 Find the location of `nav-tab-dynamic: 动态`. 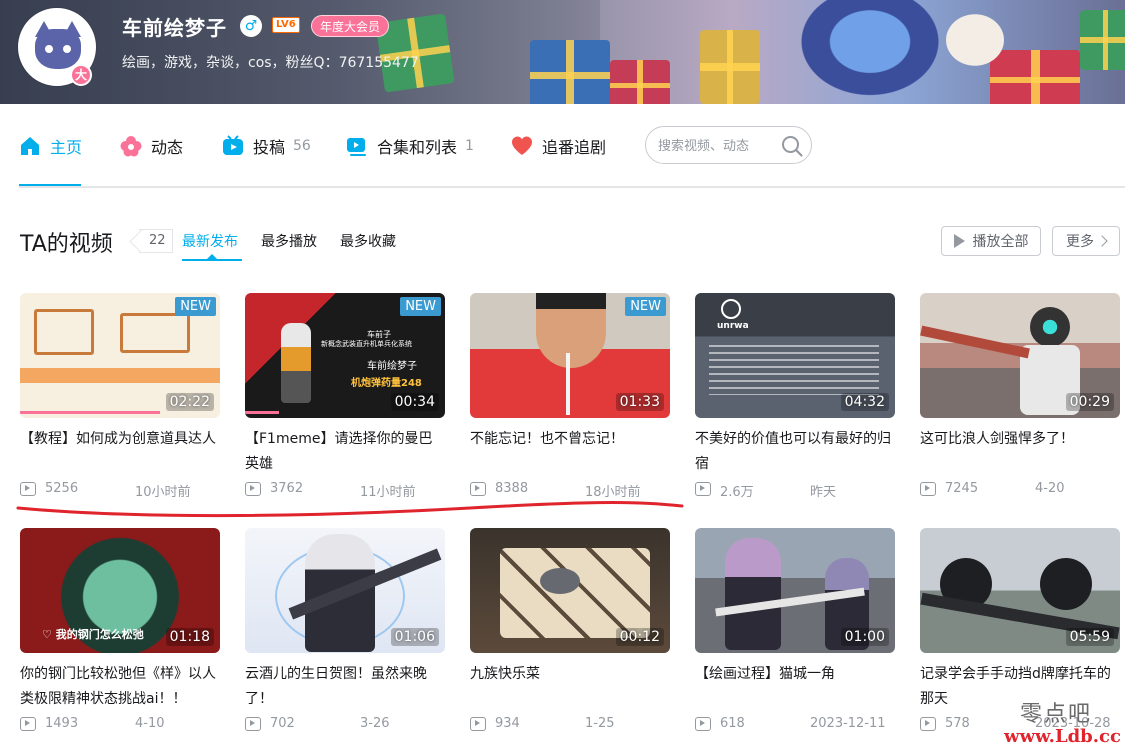

nav-tab-dynamic: 动态 is located at coordinates (151, 146).